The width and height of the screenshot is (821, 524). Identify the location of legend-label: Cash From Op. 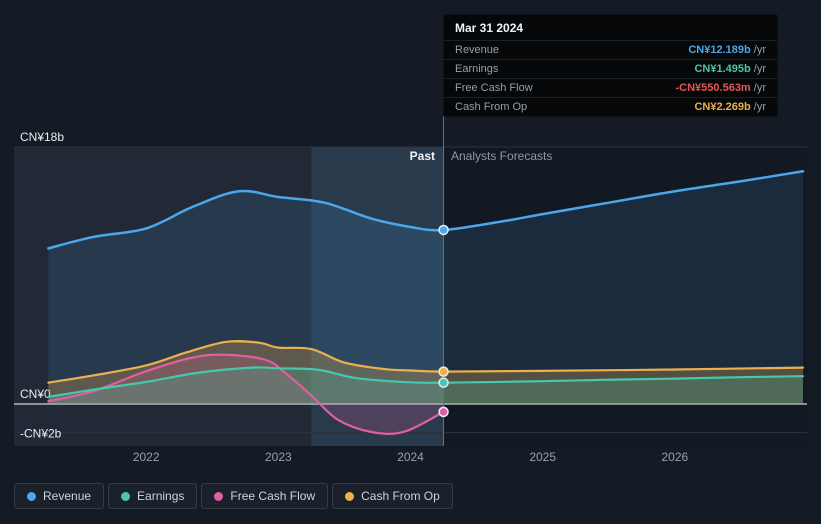
(400, 496).